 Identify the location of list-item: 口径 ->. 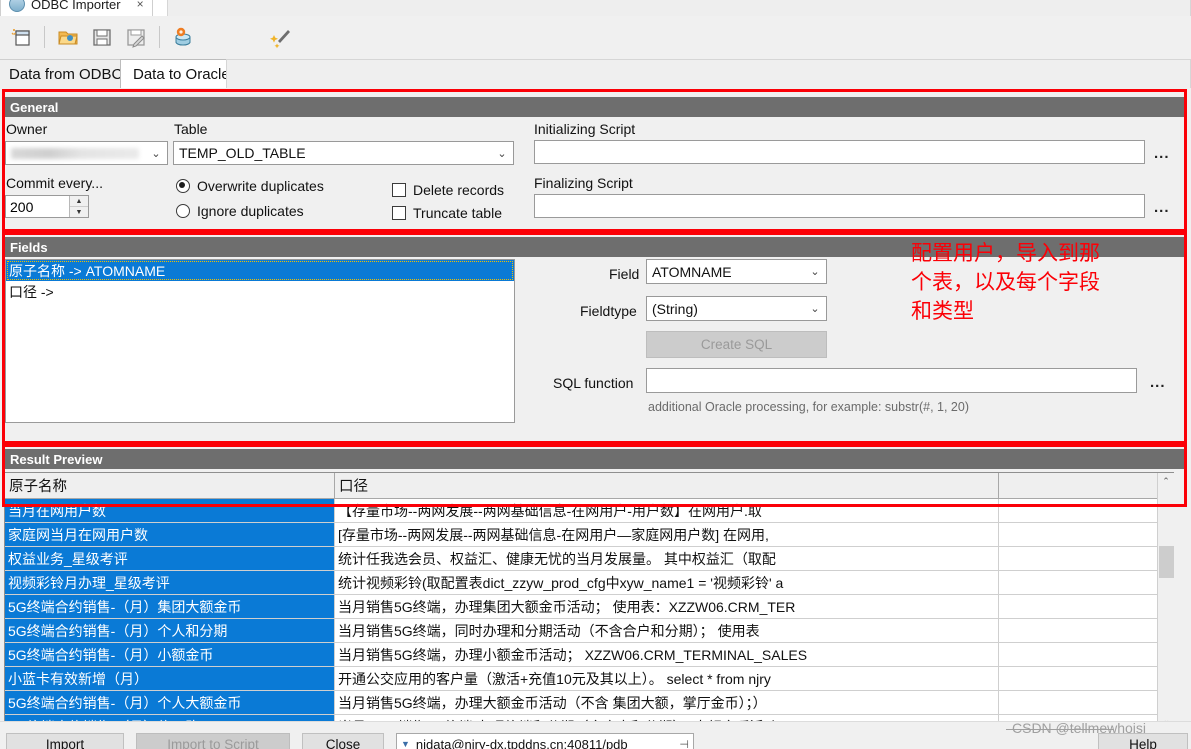
(260, 291).